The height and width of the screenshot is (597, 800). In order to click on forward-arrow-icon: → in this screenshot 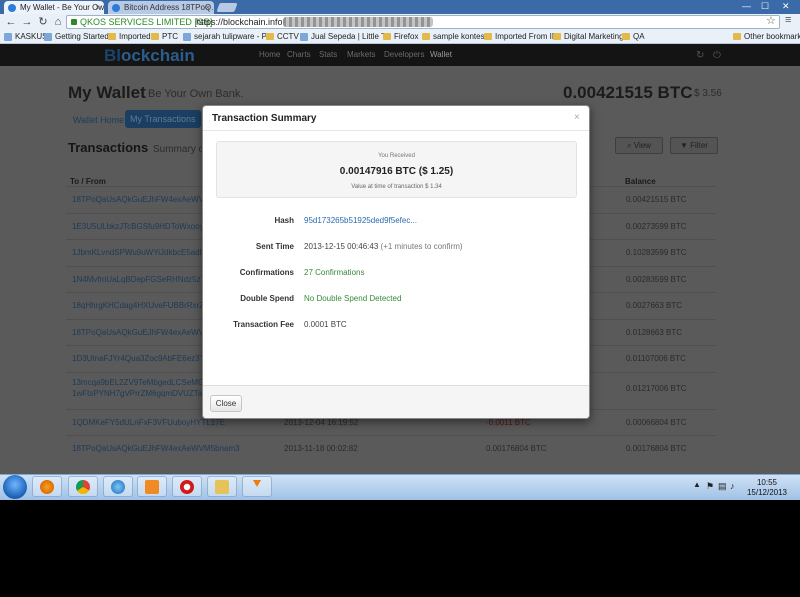, I will do `click(27, 22)`.